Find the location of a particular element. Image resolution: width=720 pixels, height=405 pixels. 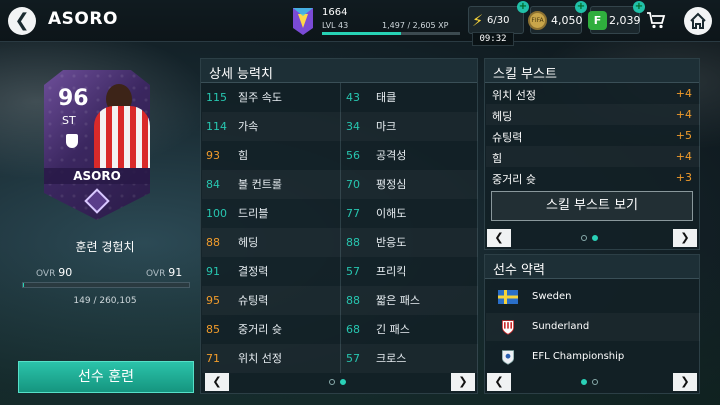

points-box: F 2,039 + is located at coordinates (616, 17).